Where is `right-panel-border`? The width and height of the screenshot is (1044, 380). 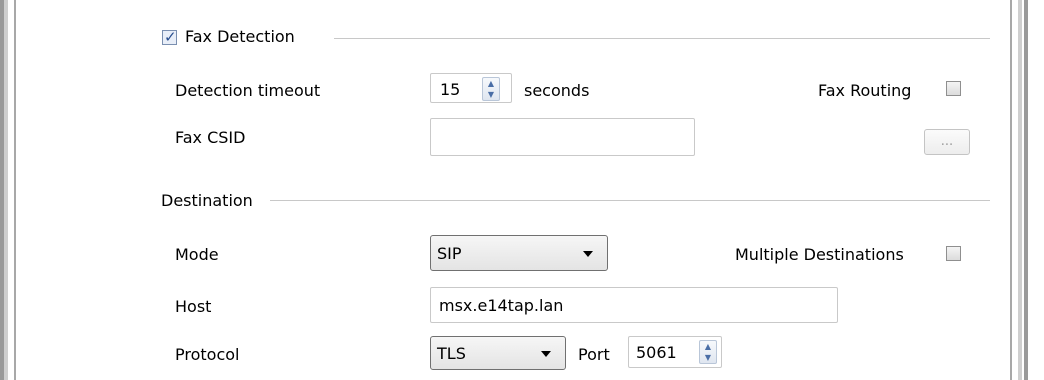
right-panel-border is located at coordinates (1011, 190).